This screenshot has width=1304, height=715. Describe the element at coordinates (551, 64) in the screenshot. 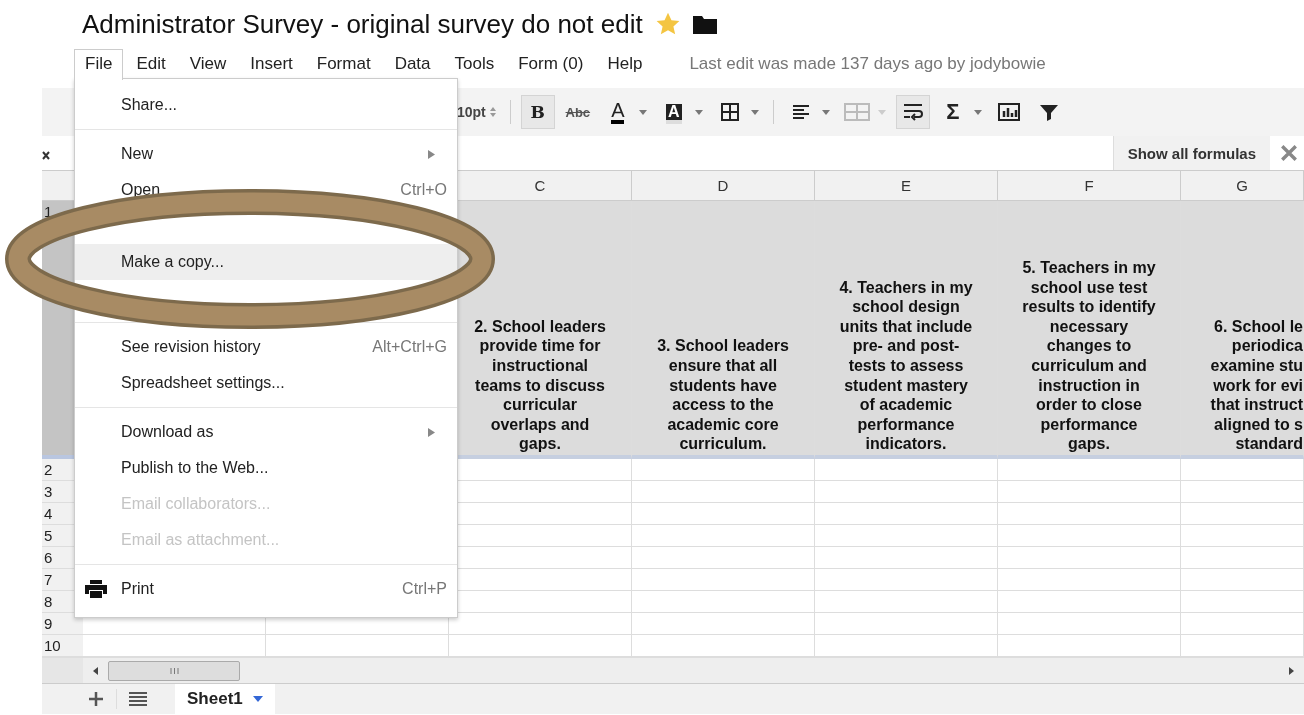

I see `menu-item: Form (0)` at that location.